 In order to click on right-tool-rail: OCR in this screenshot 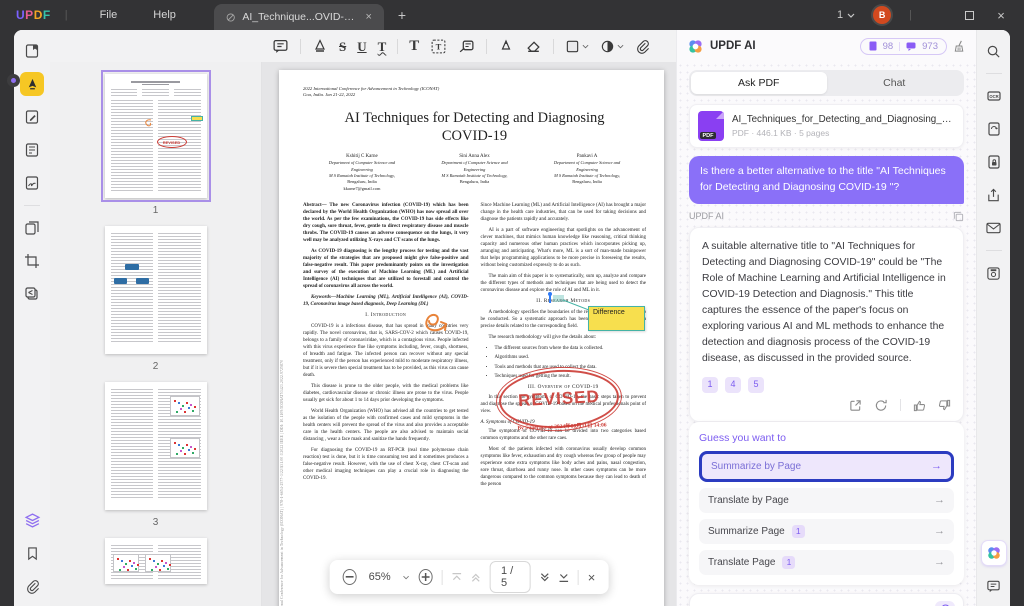, I will do `click(993, 318)`.